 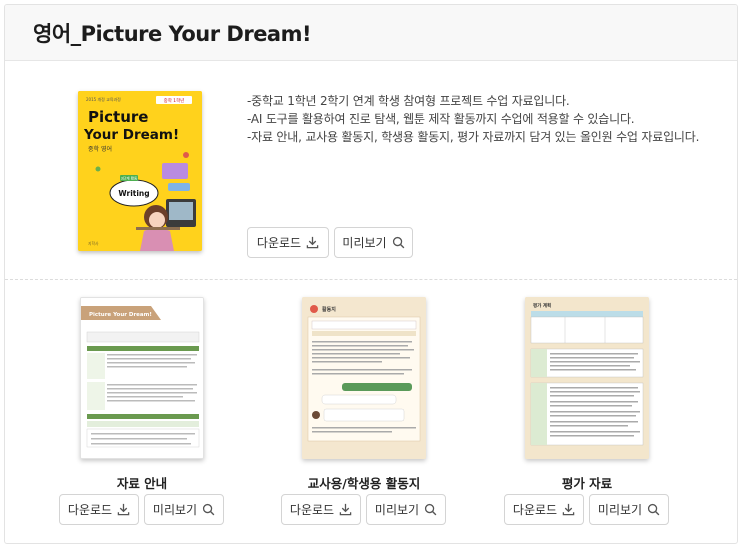 What do you see at coordinates (100, 149) in the screenshot?
I see `cover-subtitle: 중학 영어` at bounding box center [100, 149].